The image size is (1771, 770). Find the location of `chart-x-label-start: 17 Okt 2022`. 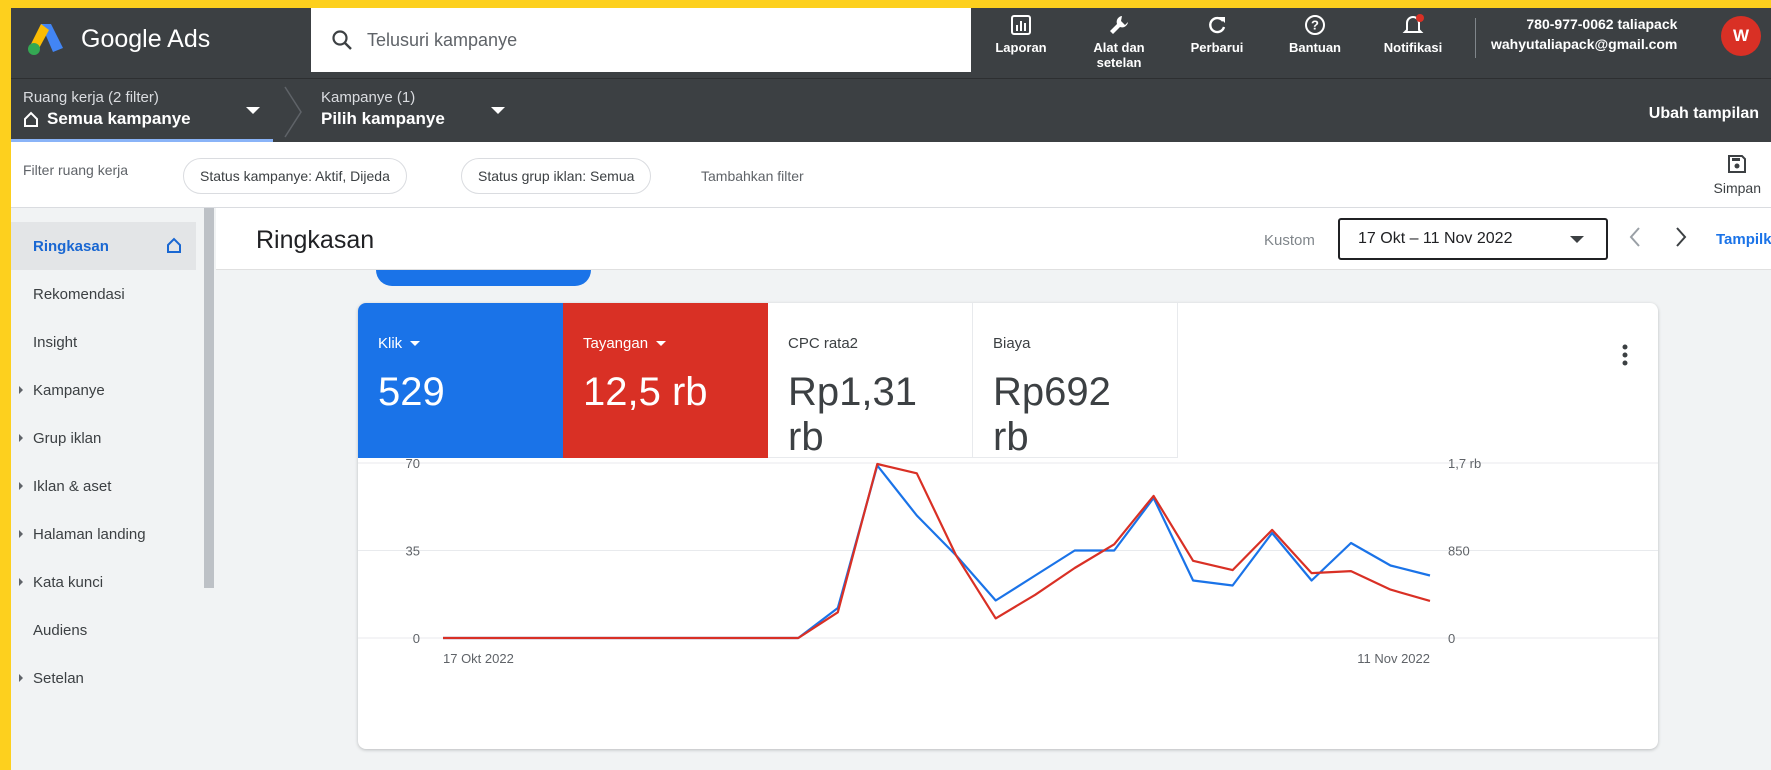

chart-x-label-start: 17 Okt 2022 is located at coordinates (478, 658).